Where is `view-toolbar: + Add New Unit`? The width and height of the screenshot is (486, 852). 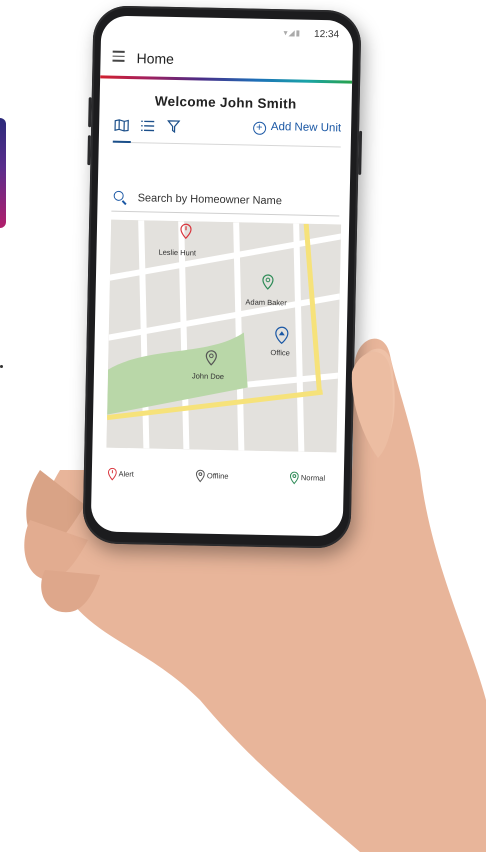
view-toolbar: + Add New Unit is located at coordinates (227, 131).